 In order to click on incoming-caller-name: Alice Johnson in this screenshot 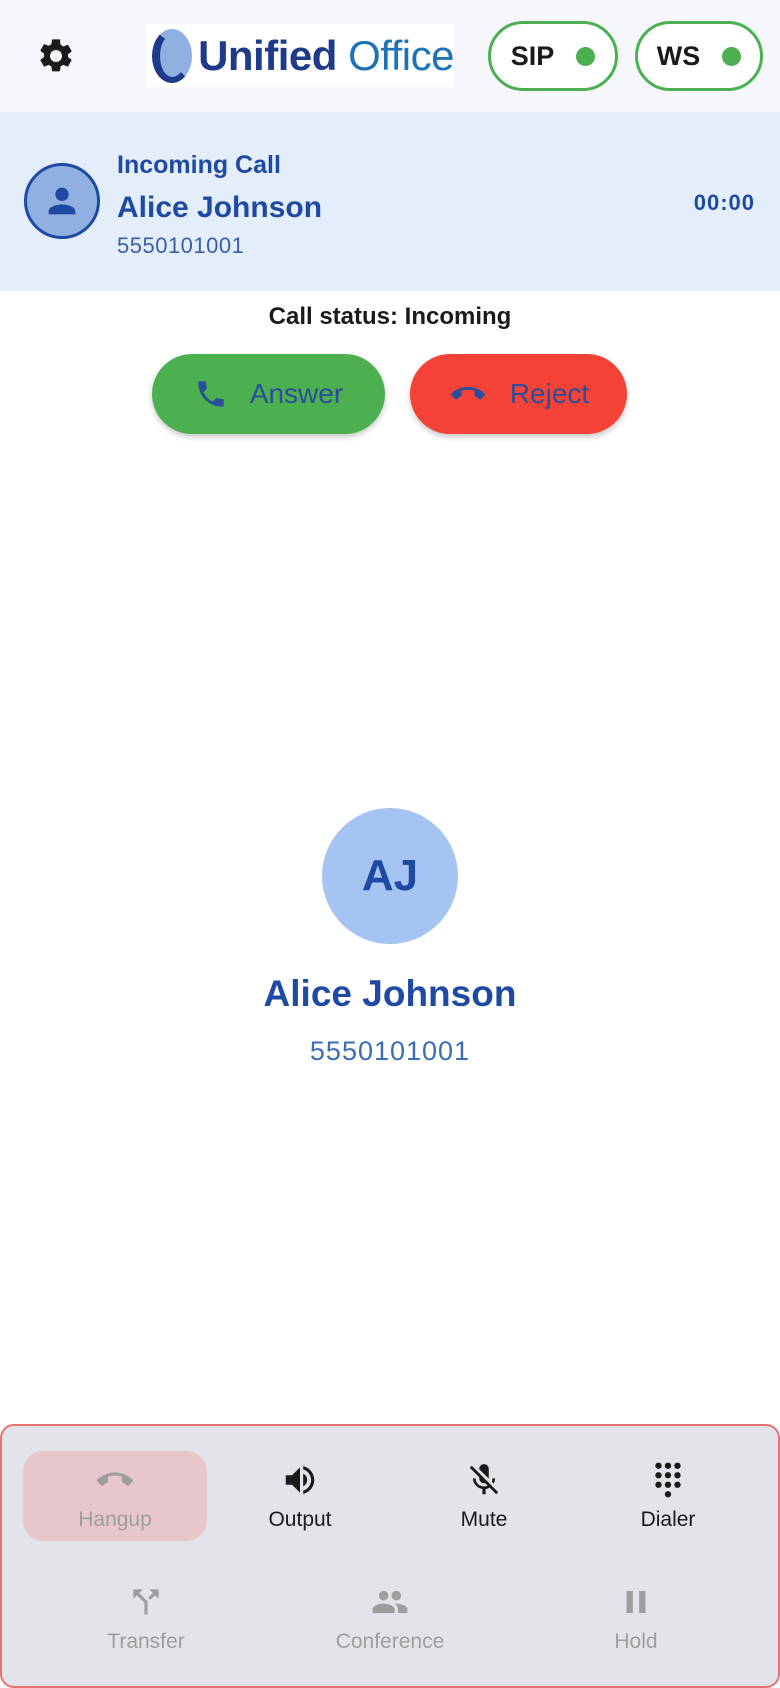, I will do `click(220, 207)`.